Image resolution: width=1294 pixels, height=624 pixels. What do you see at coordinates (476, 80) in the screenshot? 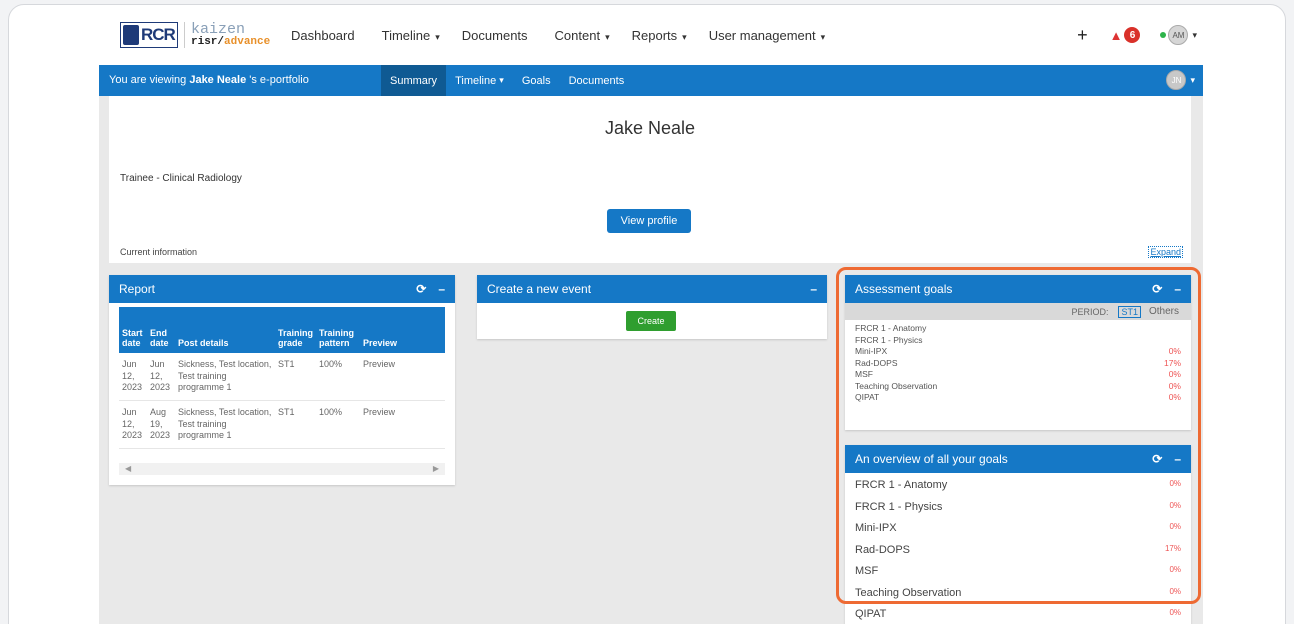
I see `tab-label: Timeline` at bounding box center [476, 80].